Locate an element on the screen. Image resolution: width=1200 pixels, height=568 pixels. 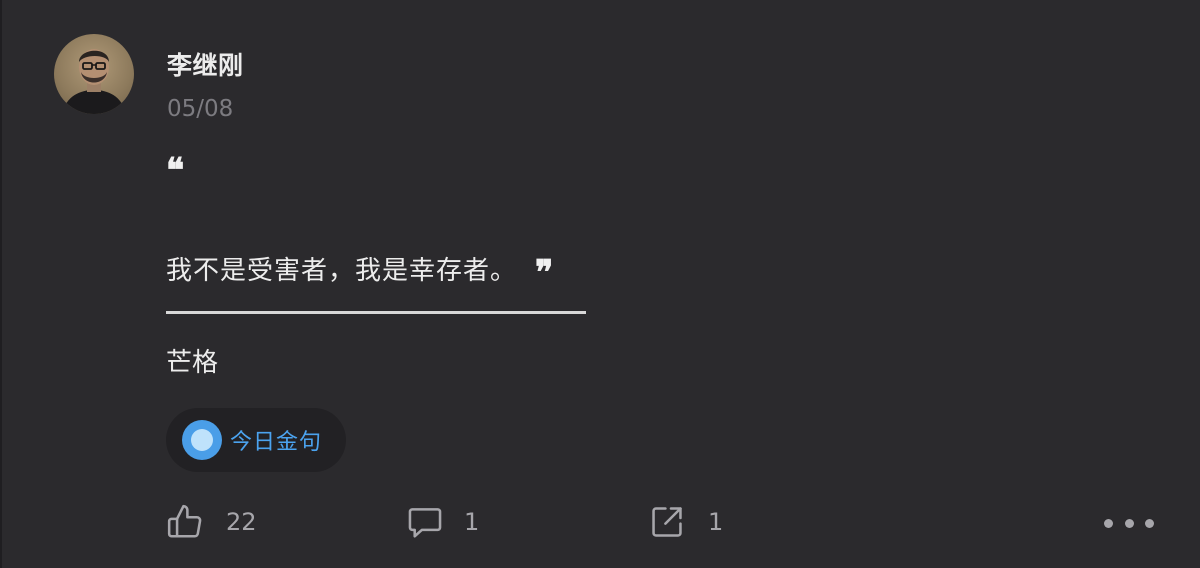
thumbs-up-icon is located at coordinates (185, 522).